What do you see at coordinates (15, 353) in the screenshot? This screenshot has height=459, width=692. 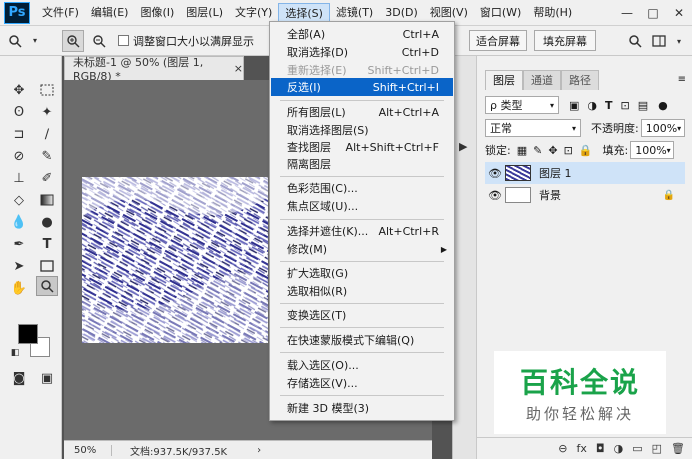 I see `default-colors-icon: ◧` at bounding box center [15, 353].